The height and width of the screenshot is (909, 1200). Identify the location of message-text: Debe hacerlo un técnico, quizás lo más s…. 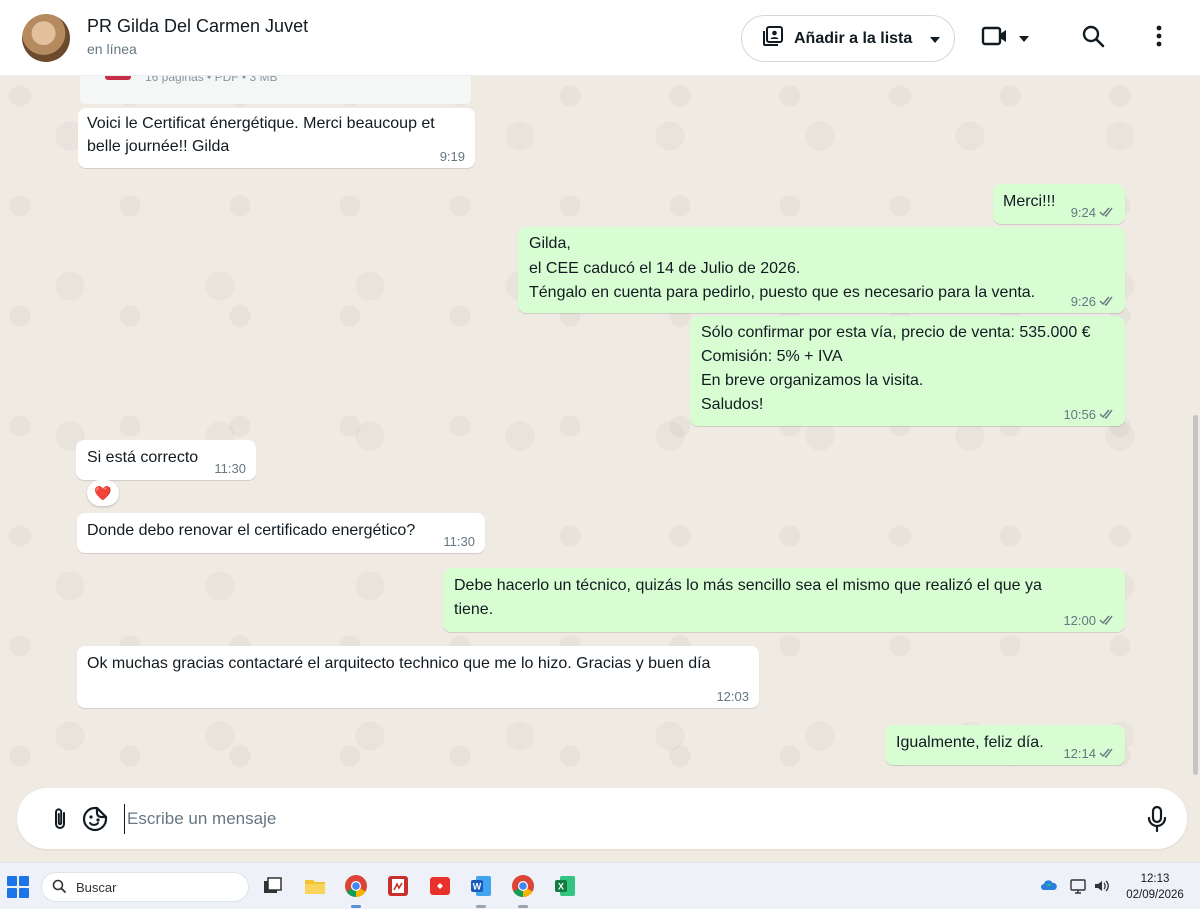
(748, 585).